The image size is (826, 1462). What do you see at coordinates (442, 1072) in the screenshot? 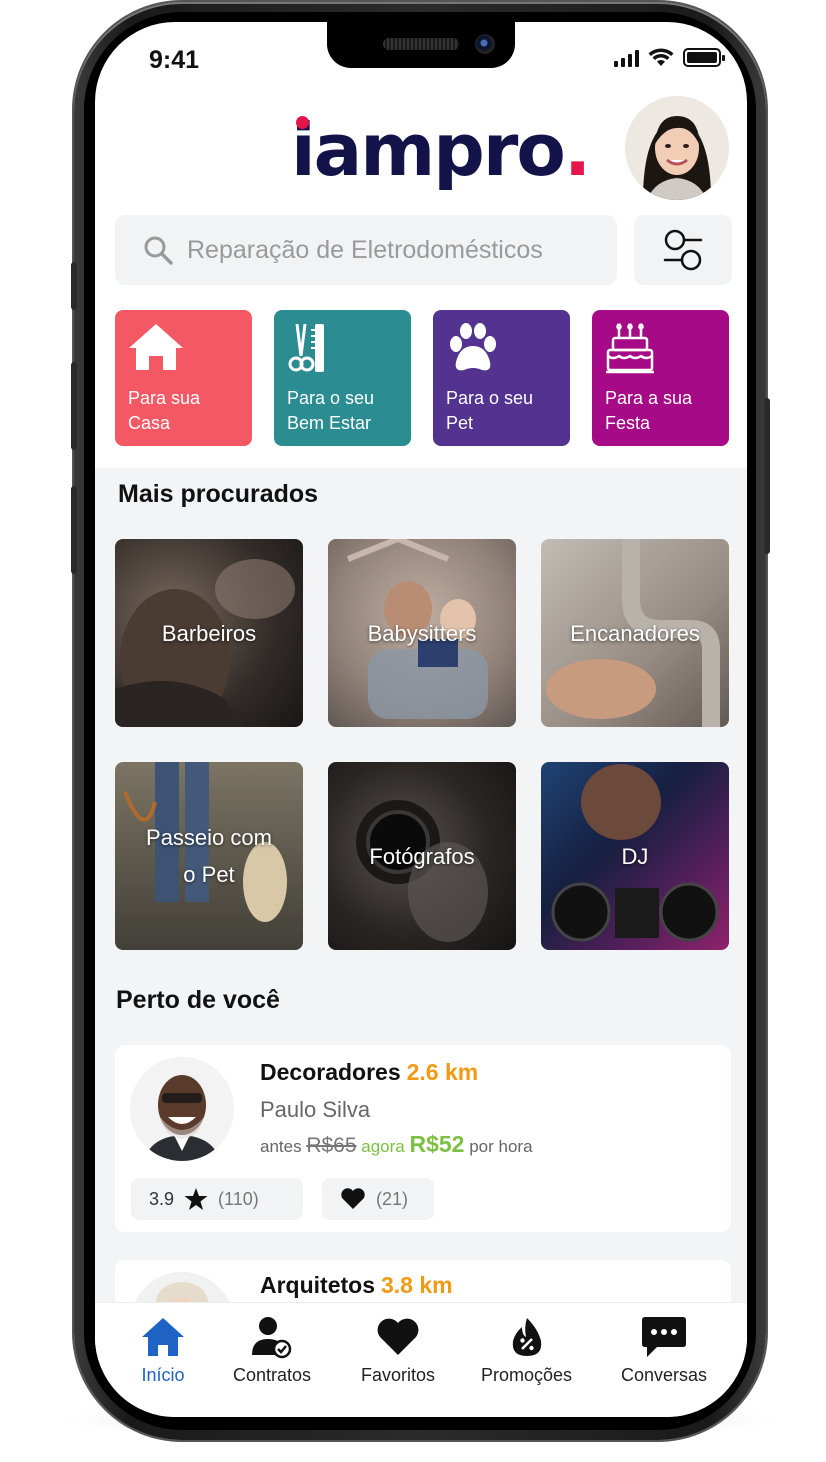
I see `distance: 2.6 km` at bounding box center [442, 1072].